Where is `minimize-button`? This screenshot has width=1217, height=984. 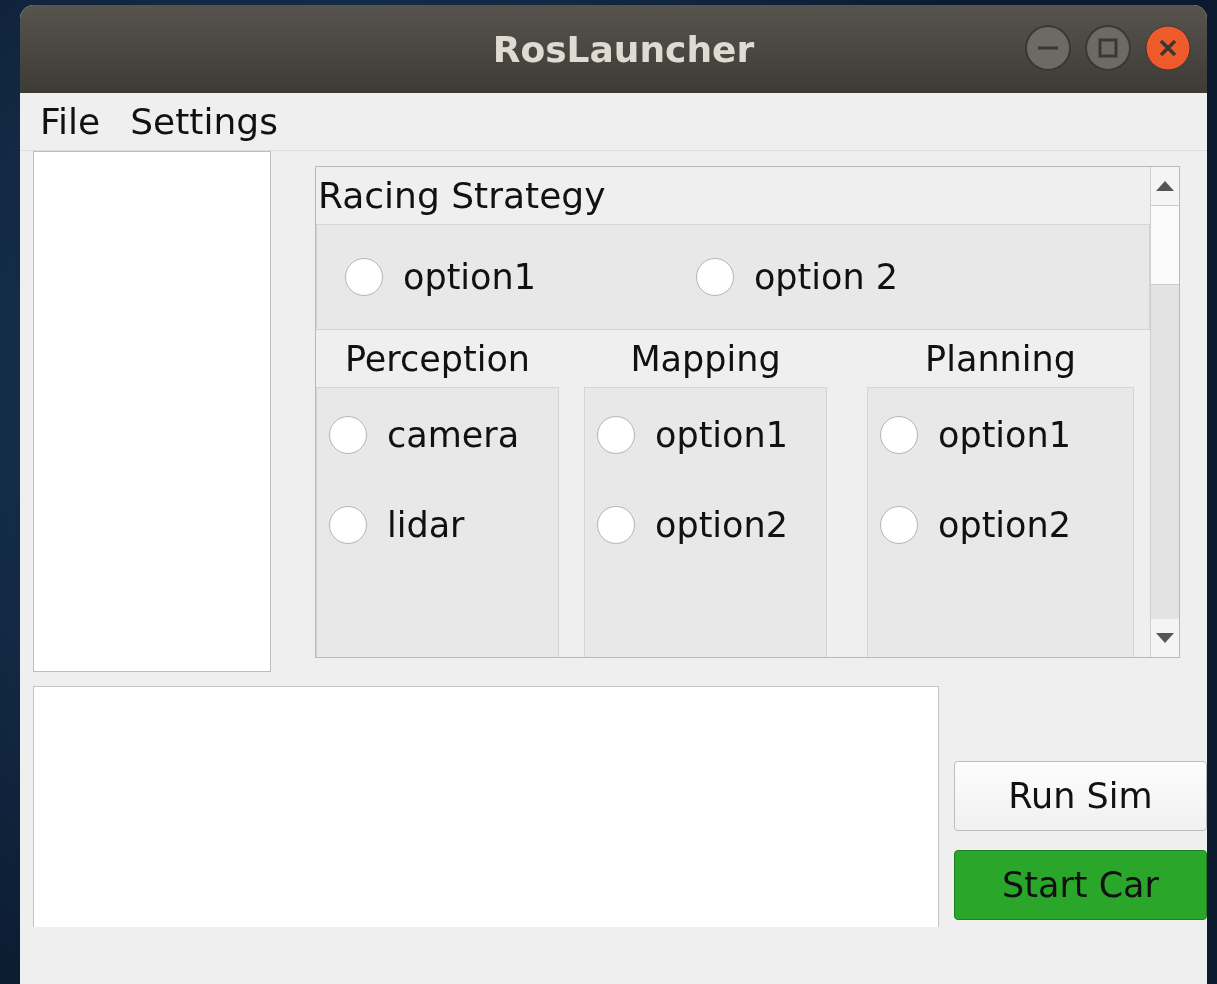 minimize-button is located at coordinates (1048, 48).